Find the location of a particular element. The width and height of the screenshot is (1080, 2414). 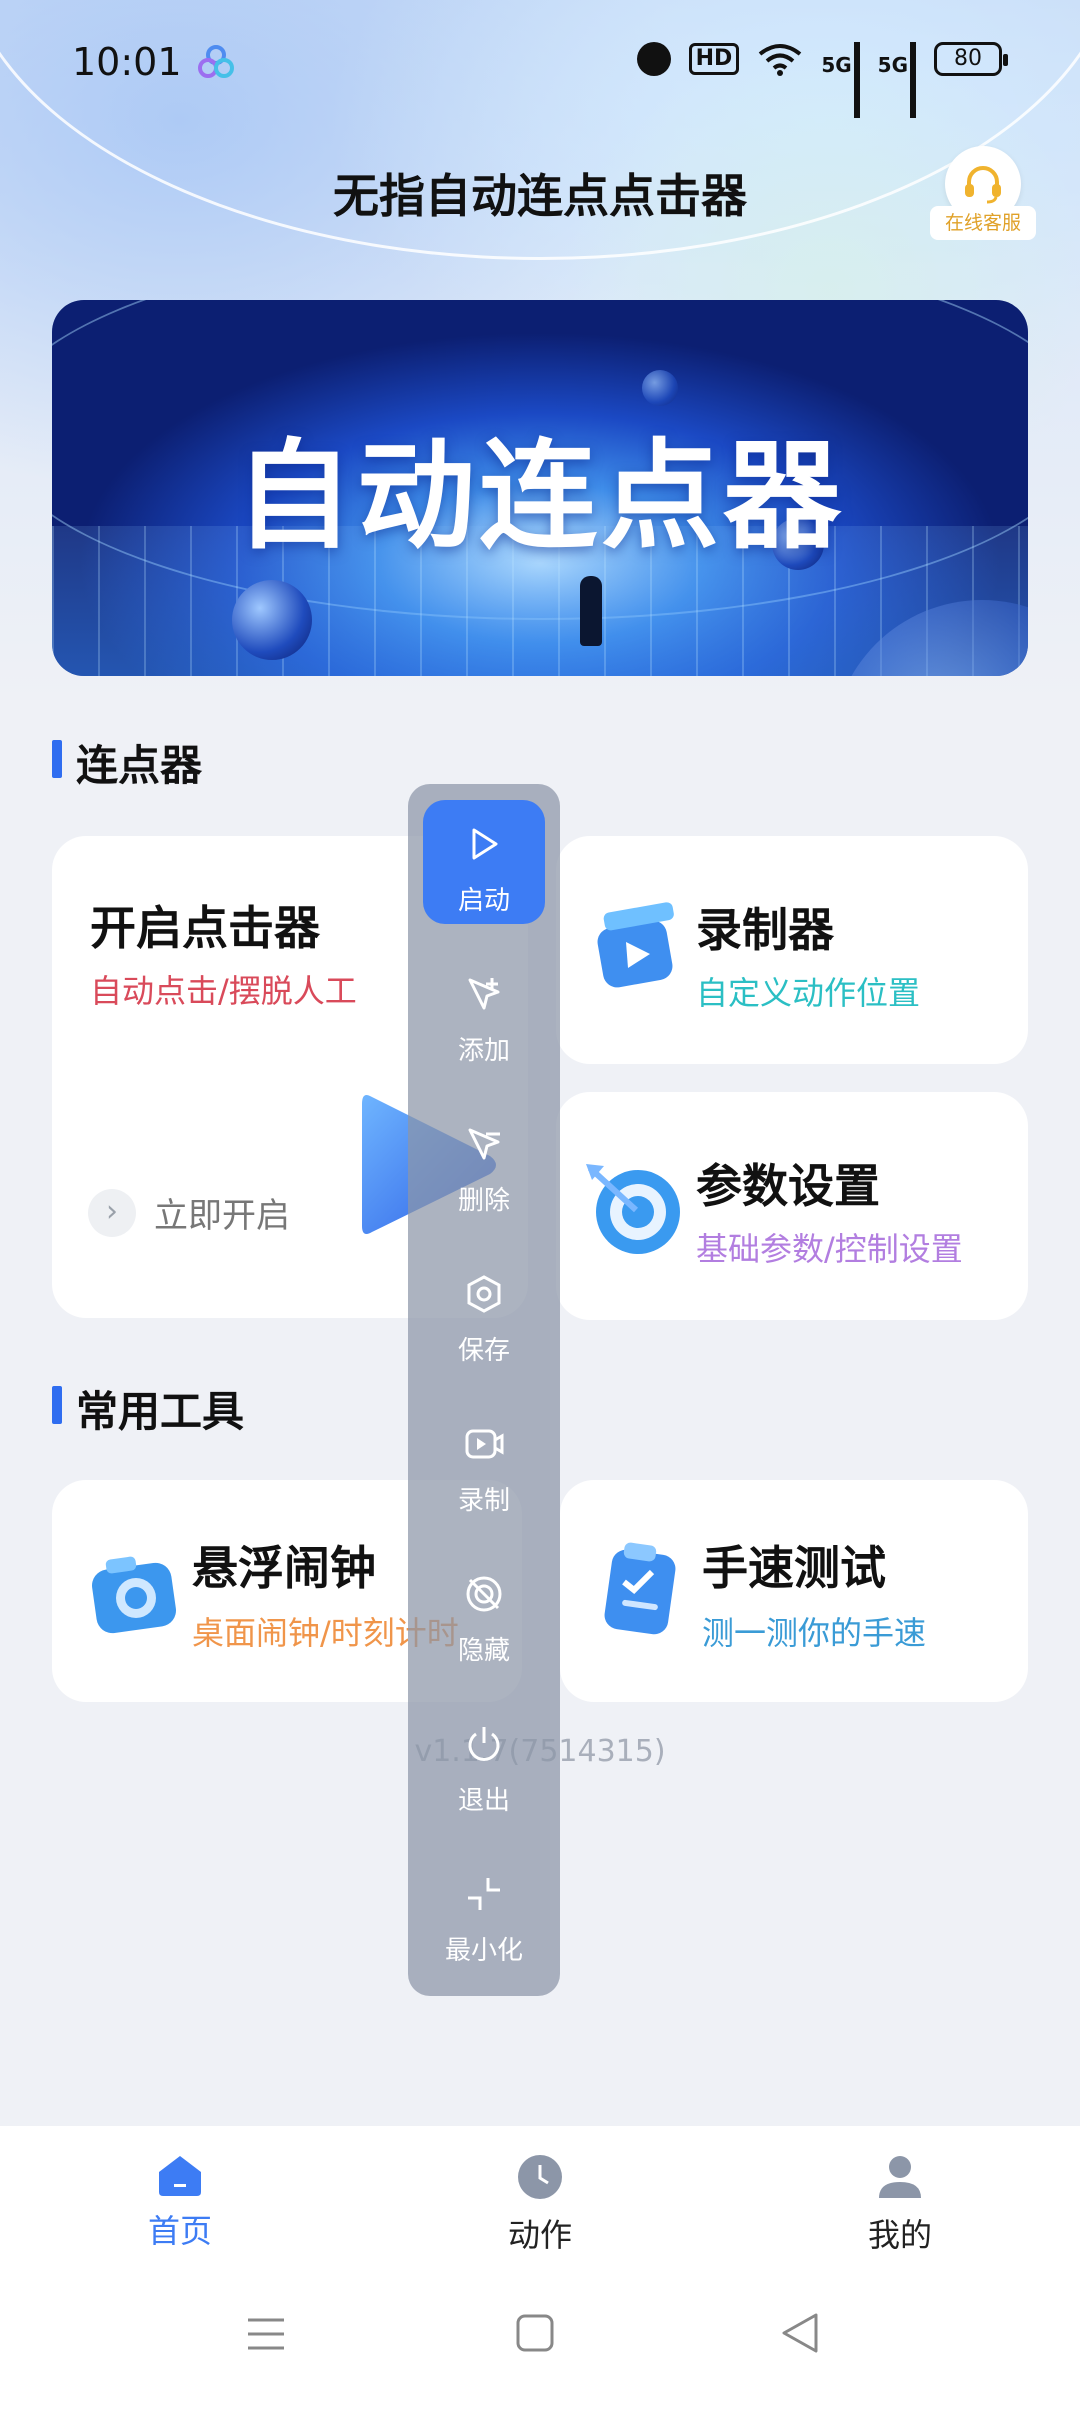

signal-5g-icon-1: 5G is located at coordinates (840, 80).